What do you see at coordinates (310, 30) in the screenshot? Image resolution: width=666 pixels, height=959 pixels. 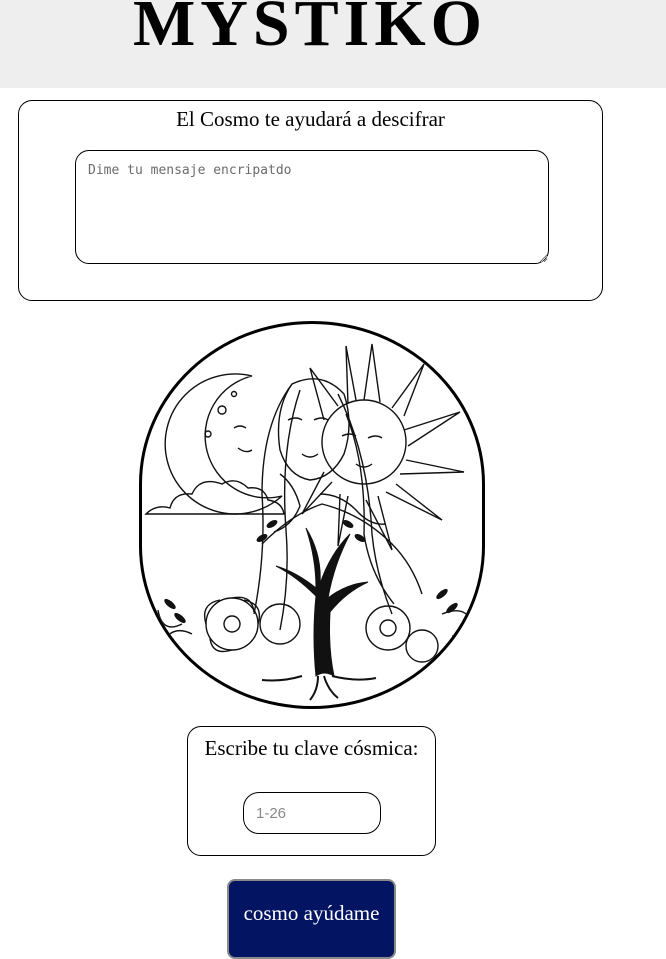 I see `brand-title: MYSTIKO` at bounding box center [310, 30].